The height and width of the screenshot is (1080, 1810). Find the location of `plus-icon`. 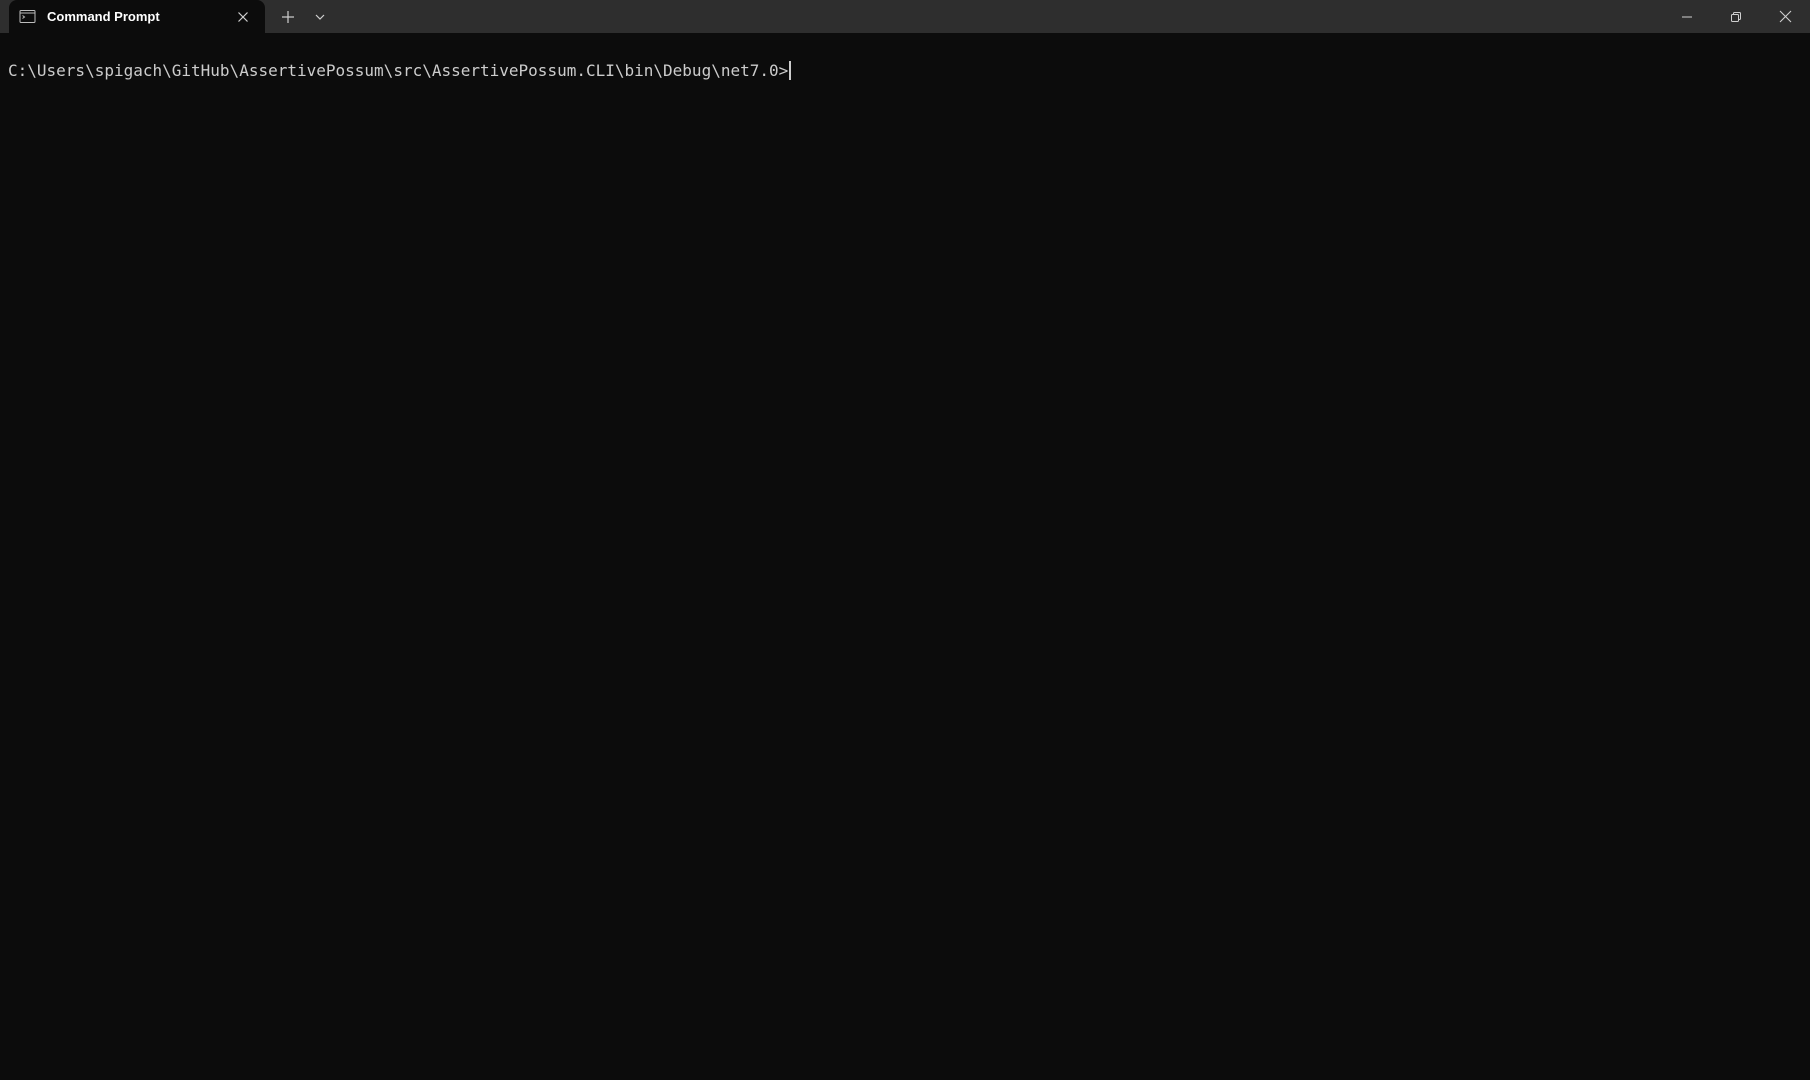

plus-icon is located at coordinates (288, 17).